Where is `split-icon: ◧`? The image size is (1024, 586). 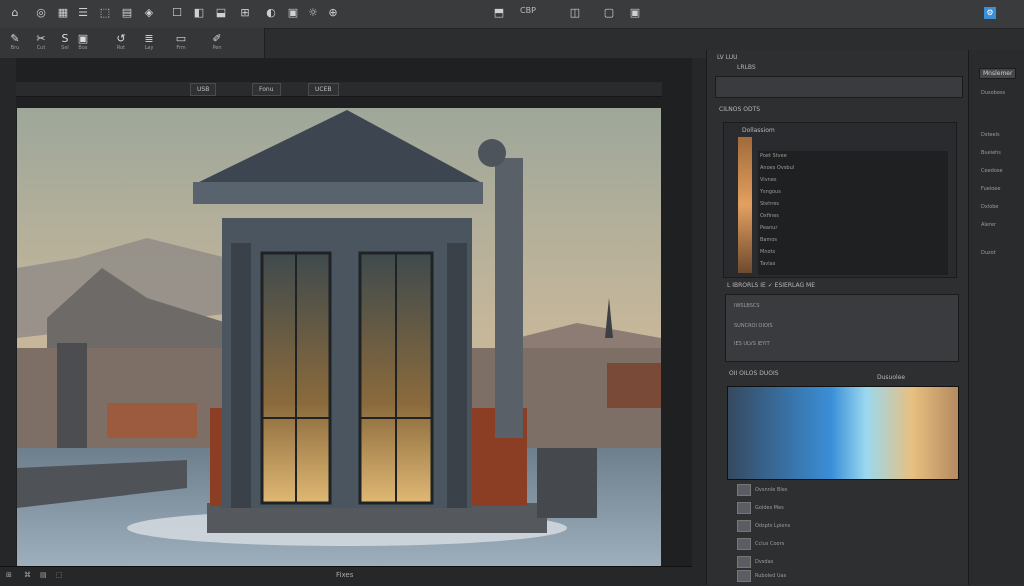 split-icon: ◧ is located at coordinates (199, 13).